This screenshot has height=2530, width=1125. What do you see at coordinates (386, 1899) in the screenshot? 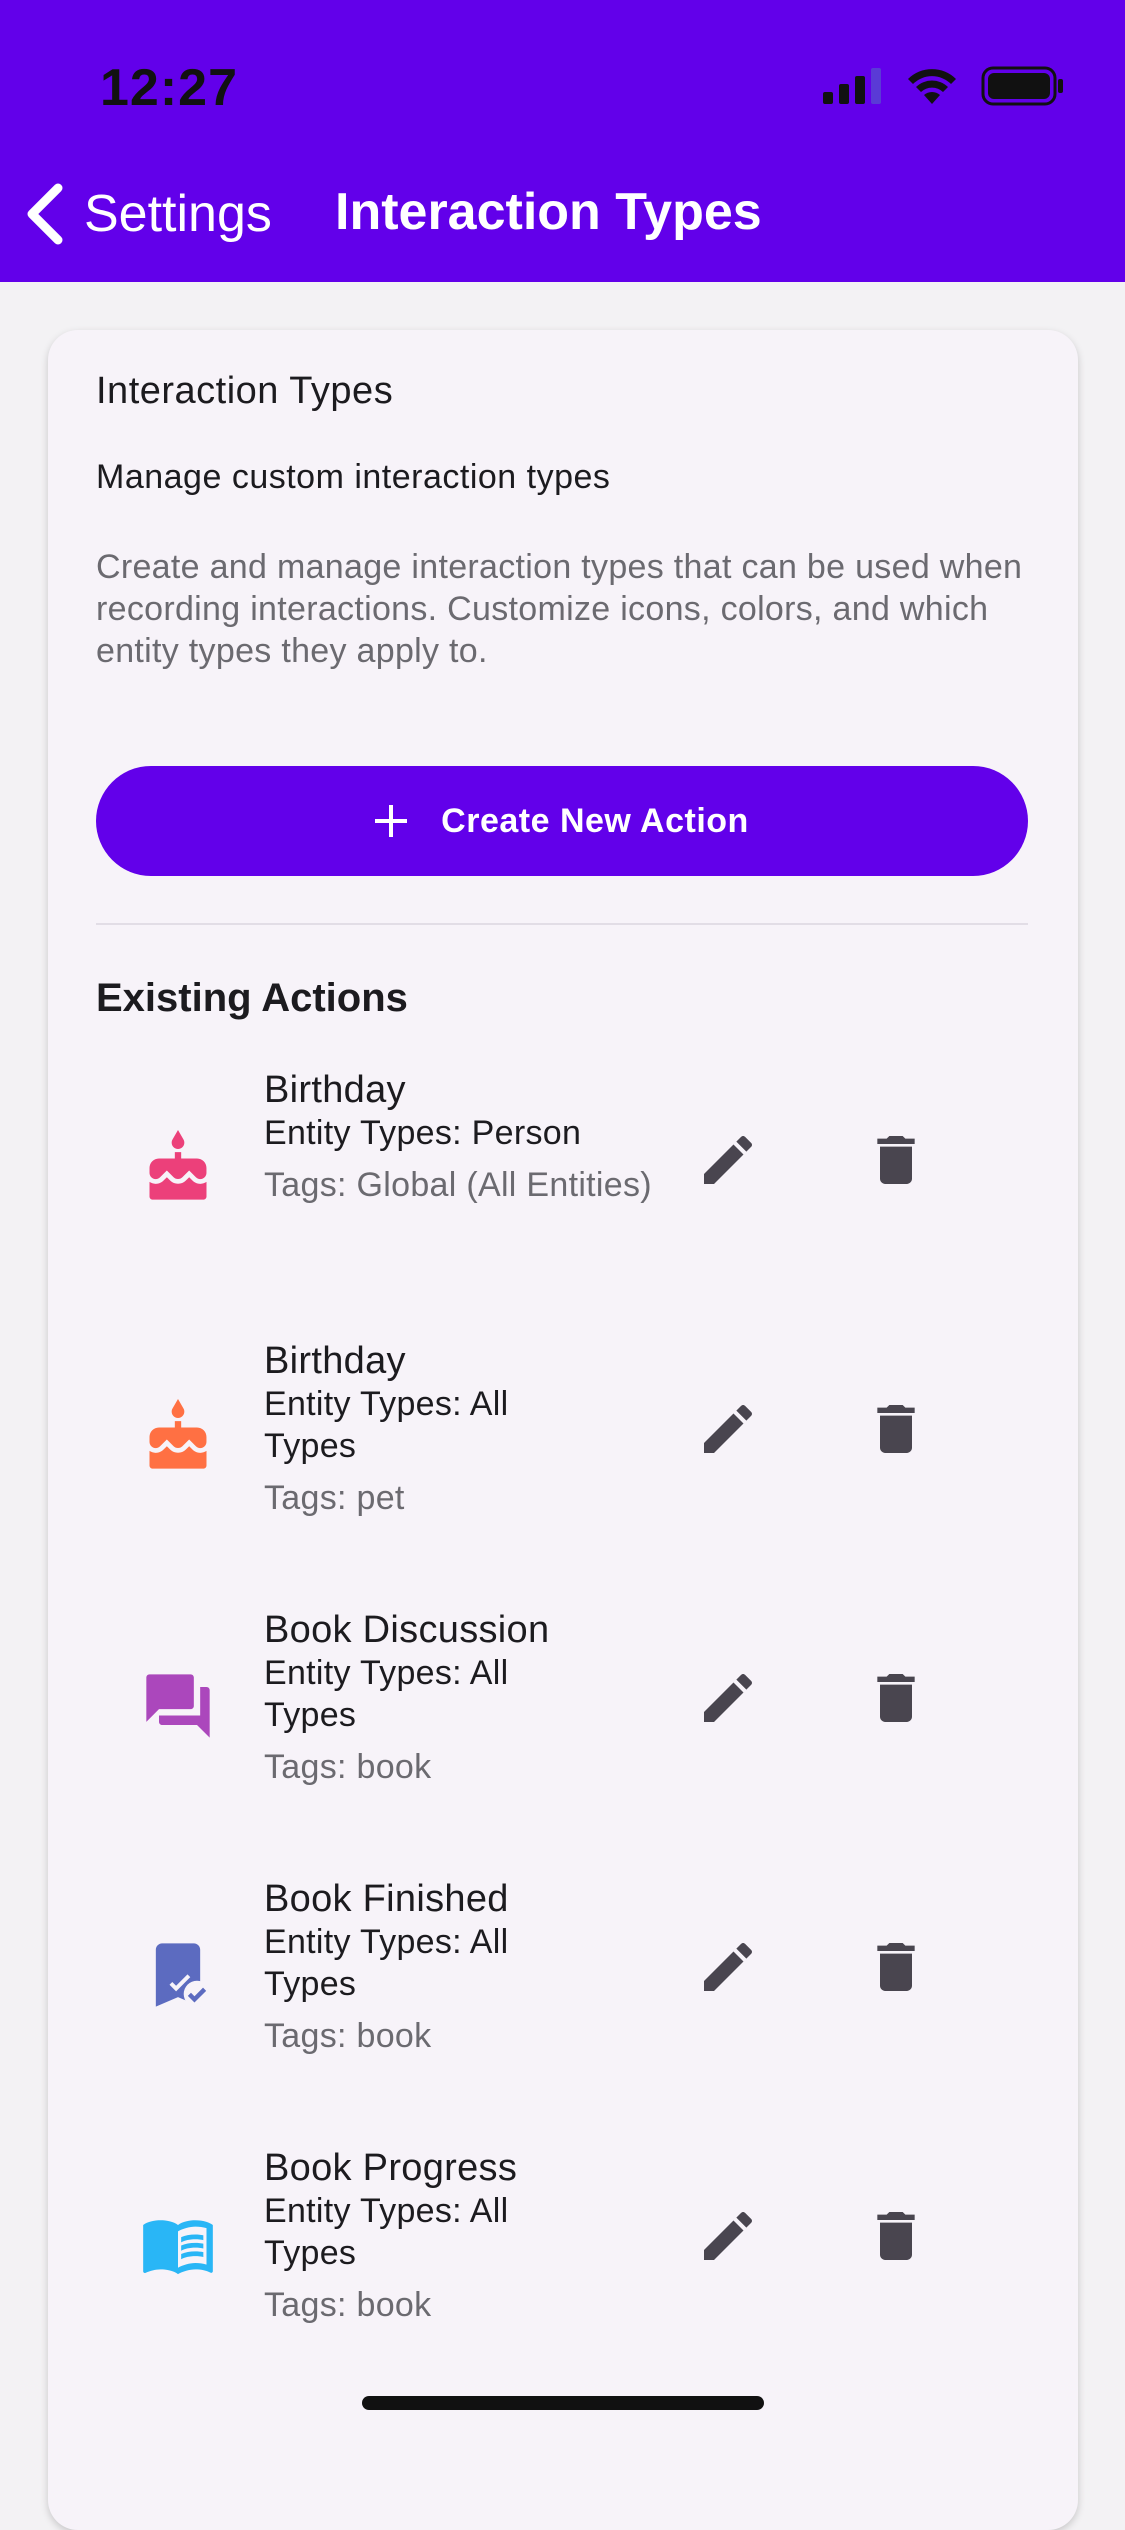
I see `action-name: Book Finished` at bounding box center [386, 1899].